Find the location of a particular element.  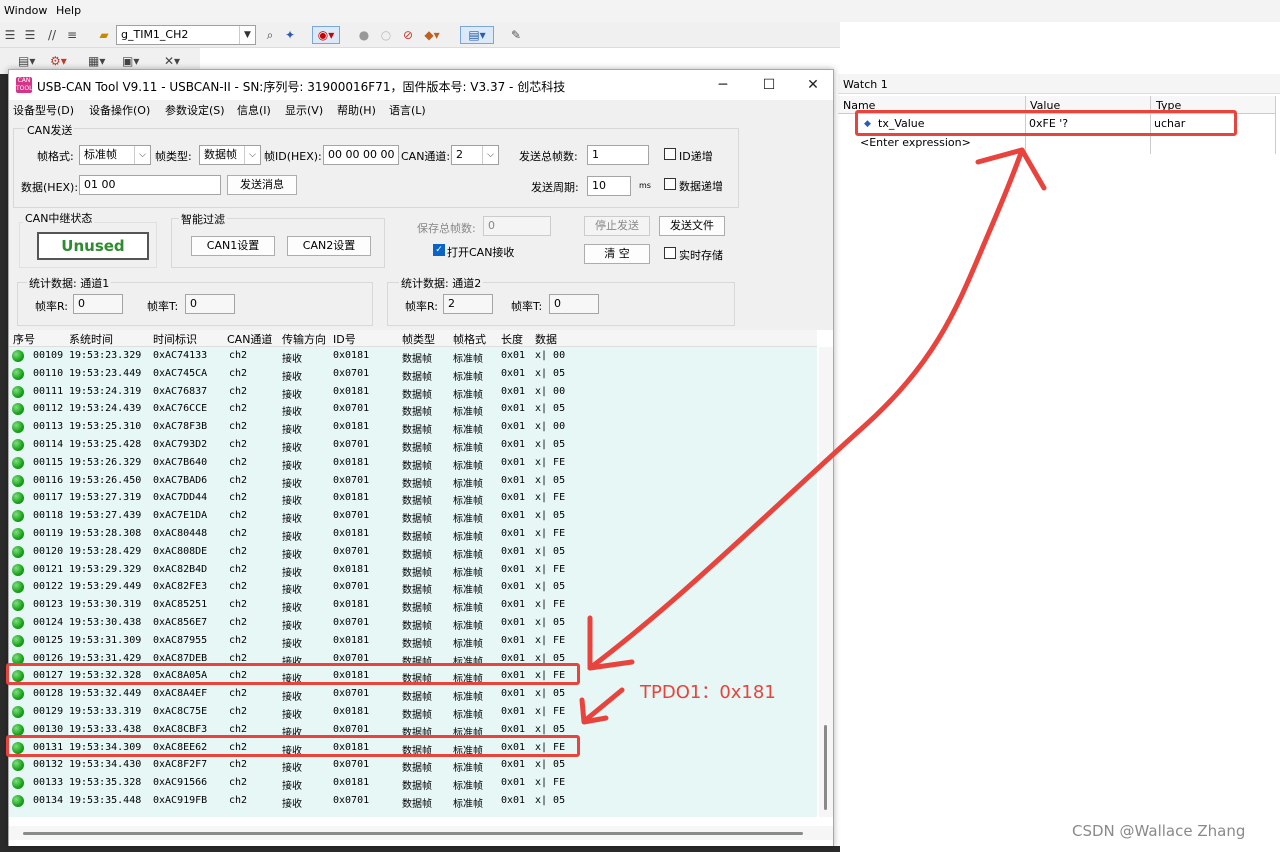

arrow-short is located at coordinates (605, 704).